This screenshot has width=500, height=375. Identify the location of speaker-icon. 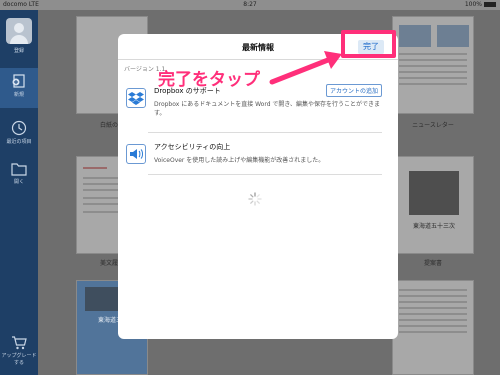
(136, 154).